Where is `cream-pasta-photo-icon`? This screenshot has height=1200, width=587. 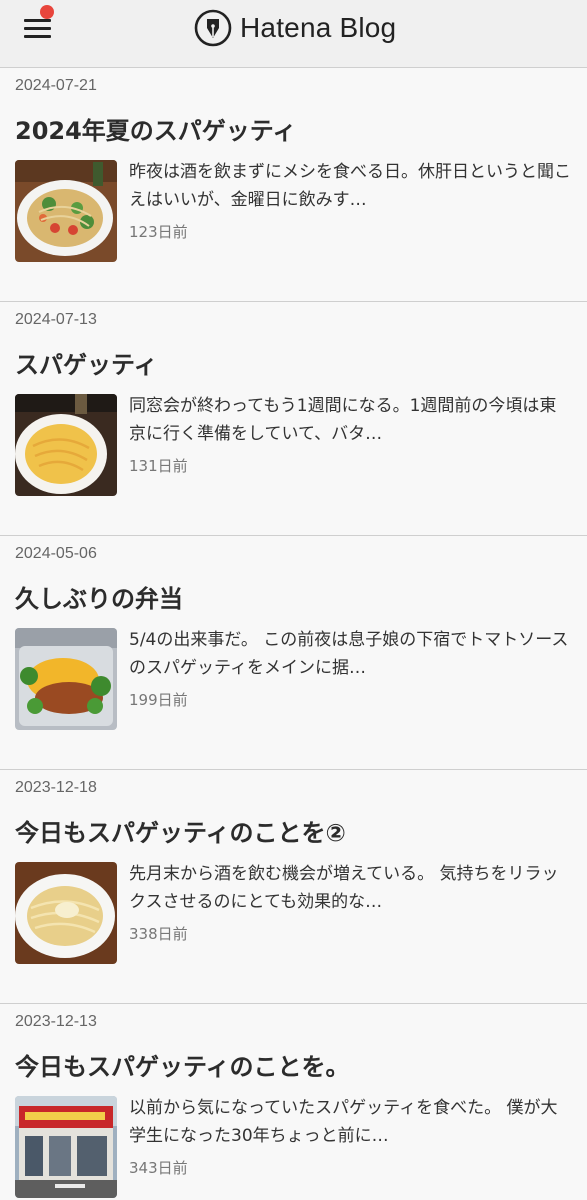 cream-pasta-photo-icon is located at coordinates (66, 445).